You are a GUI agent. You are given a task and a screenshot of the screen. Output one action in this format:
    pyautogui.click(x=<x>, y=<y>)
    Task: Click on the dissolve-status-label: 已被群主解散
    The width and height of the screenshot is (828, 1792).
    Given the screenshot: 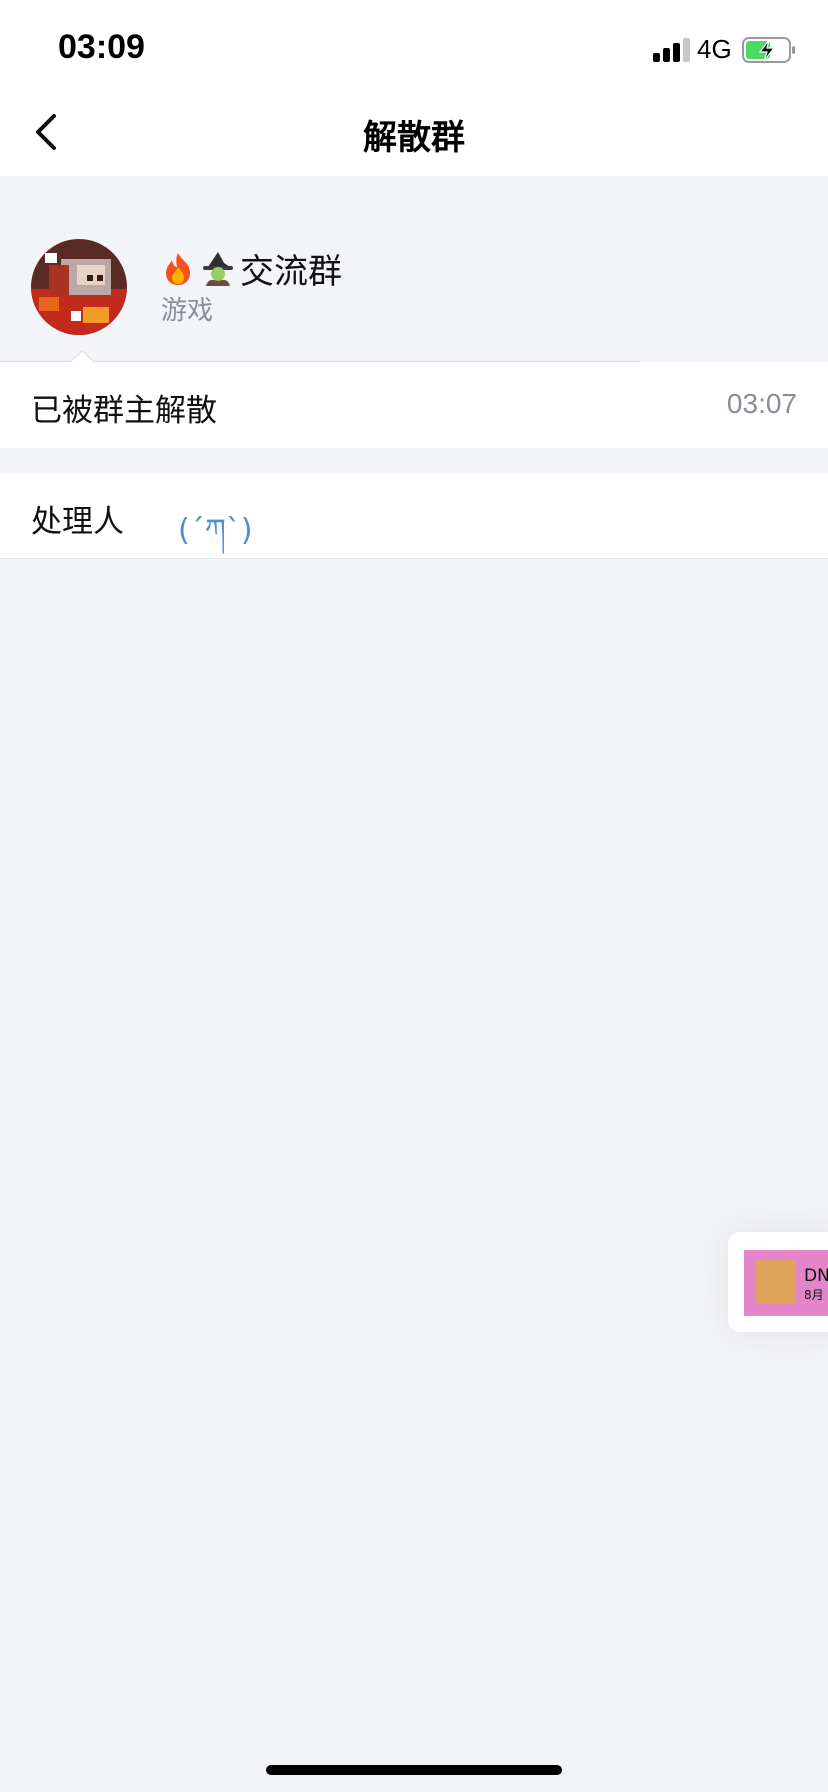 What is the action you would take?
    pyautogui.click(x=124, y=411)
    